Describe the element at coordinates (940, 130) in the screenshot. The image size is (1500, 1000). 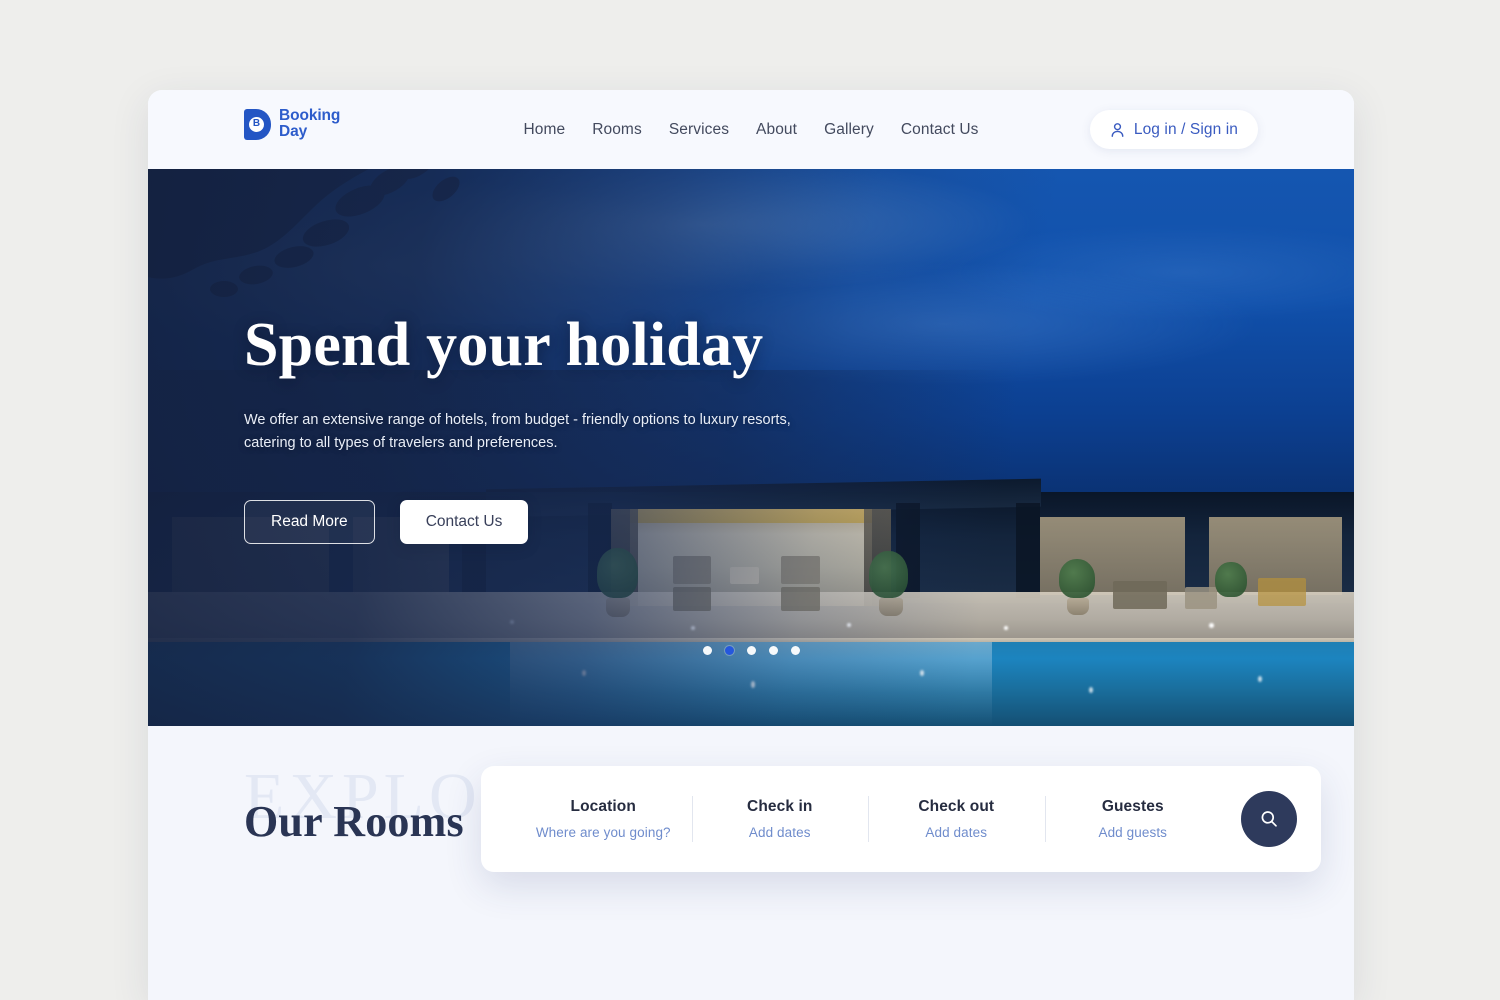
I see `nav-item-contact-us: Contact Us` at that location.